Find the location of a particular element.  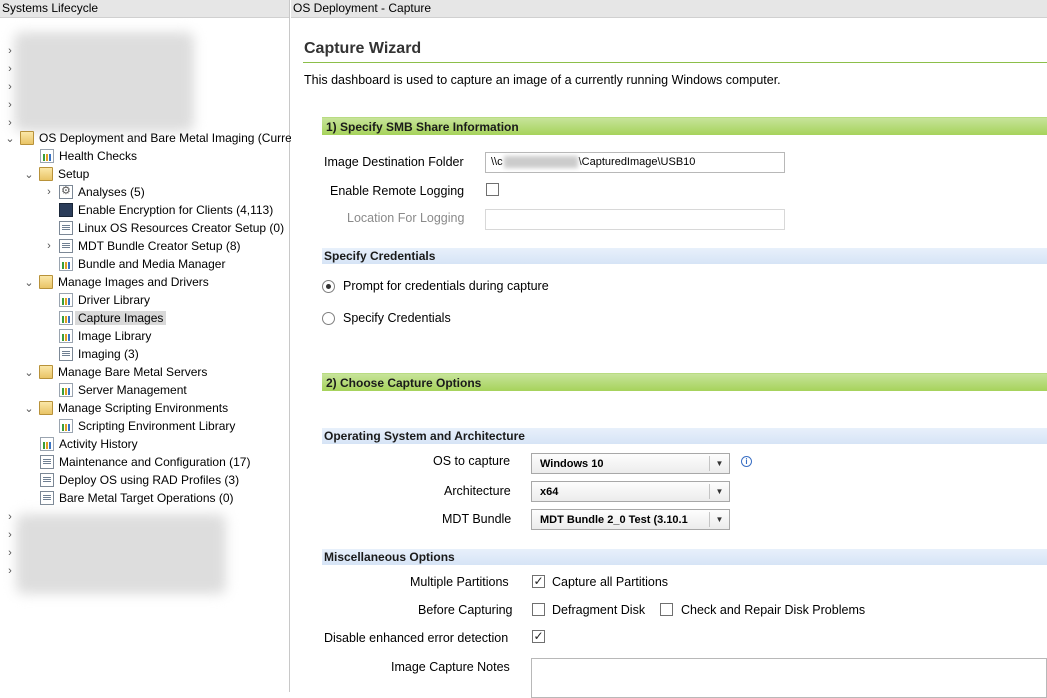

tree-item-label: Analyses (5) is located at coordinates (111, 192).